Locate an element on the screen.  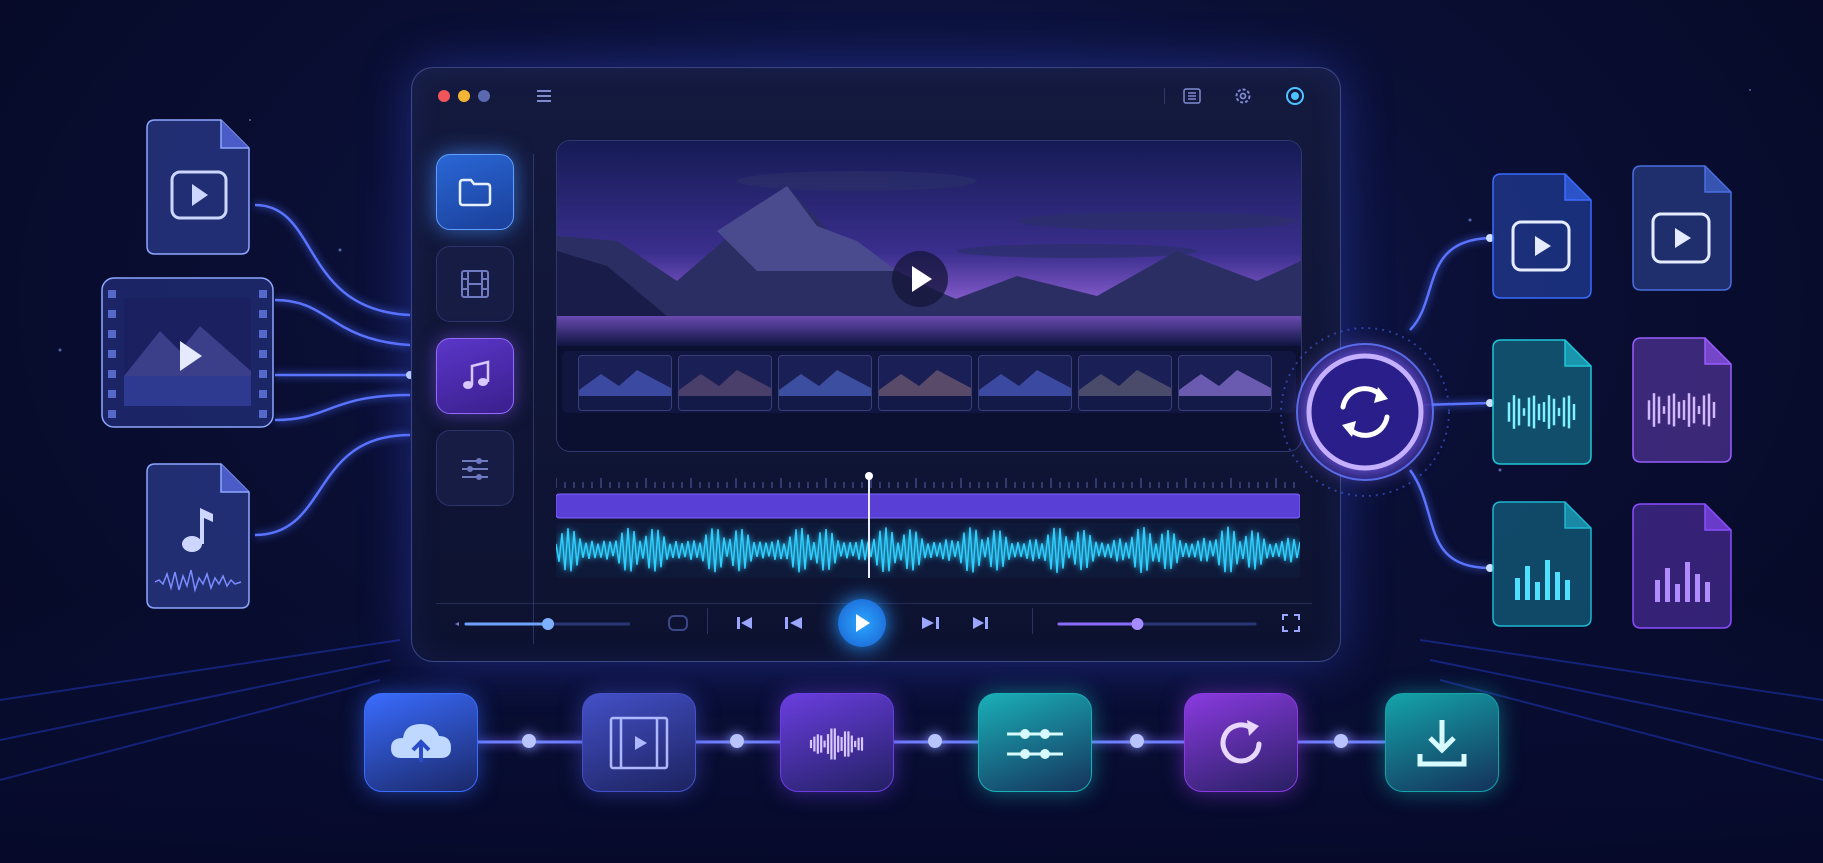
sliders-icon is located at coordinates (475, 469).